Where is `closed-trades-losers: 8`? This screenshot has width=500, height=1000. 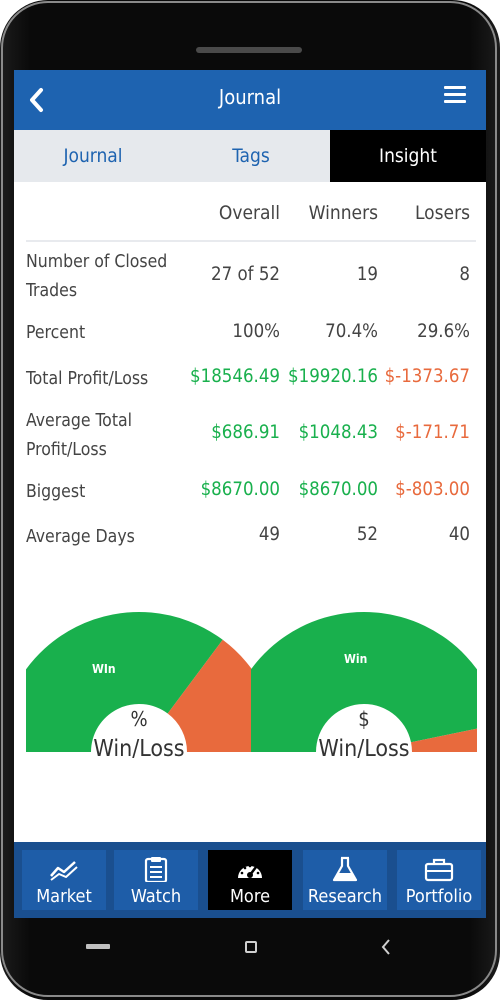 closed-trades-losers: 8 is located at coordinates (464, 274).